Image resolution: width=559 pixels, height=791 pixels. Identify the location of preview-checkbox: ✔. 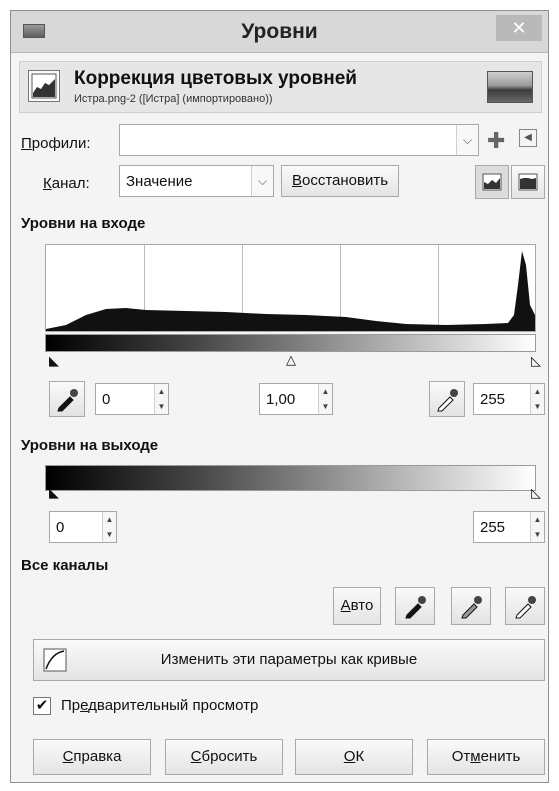
(42, 706).